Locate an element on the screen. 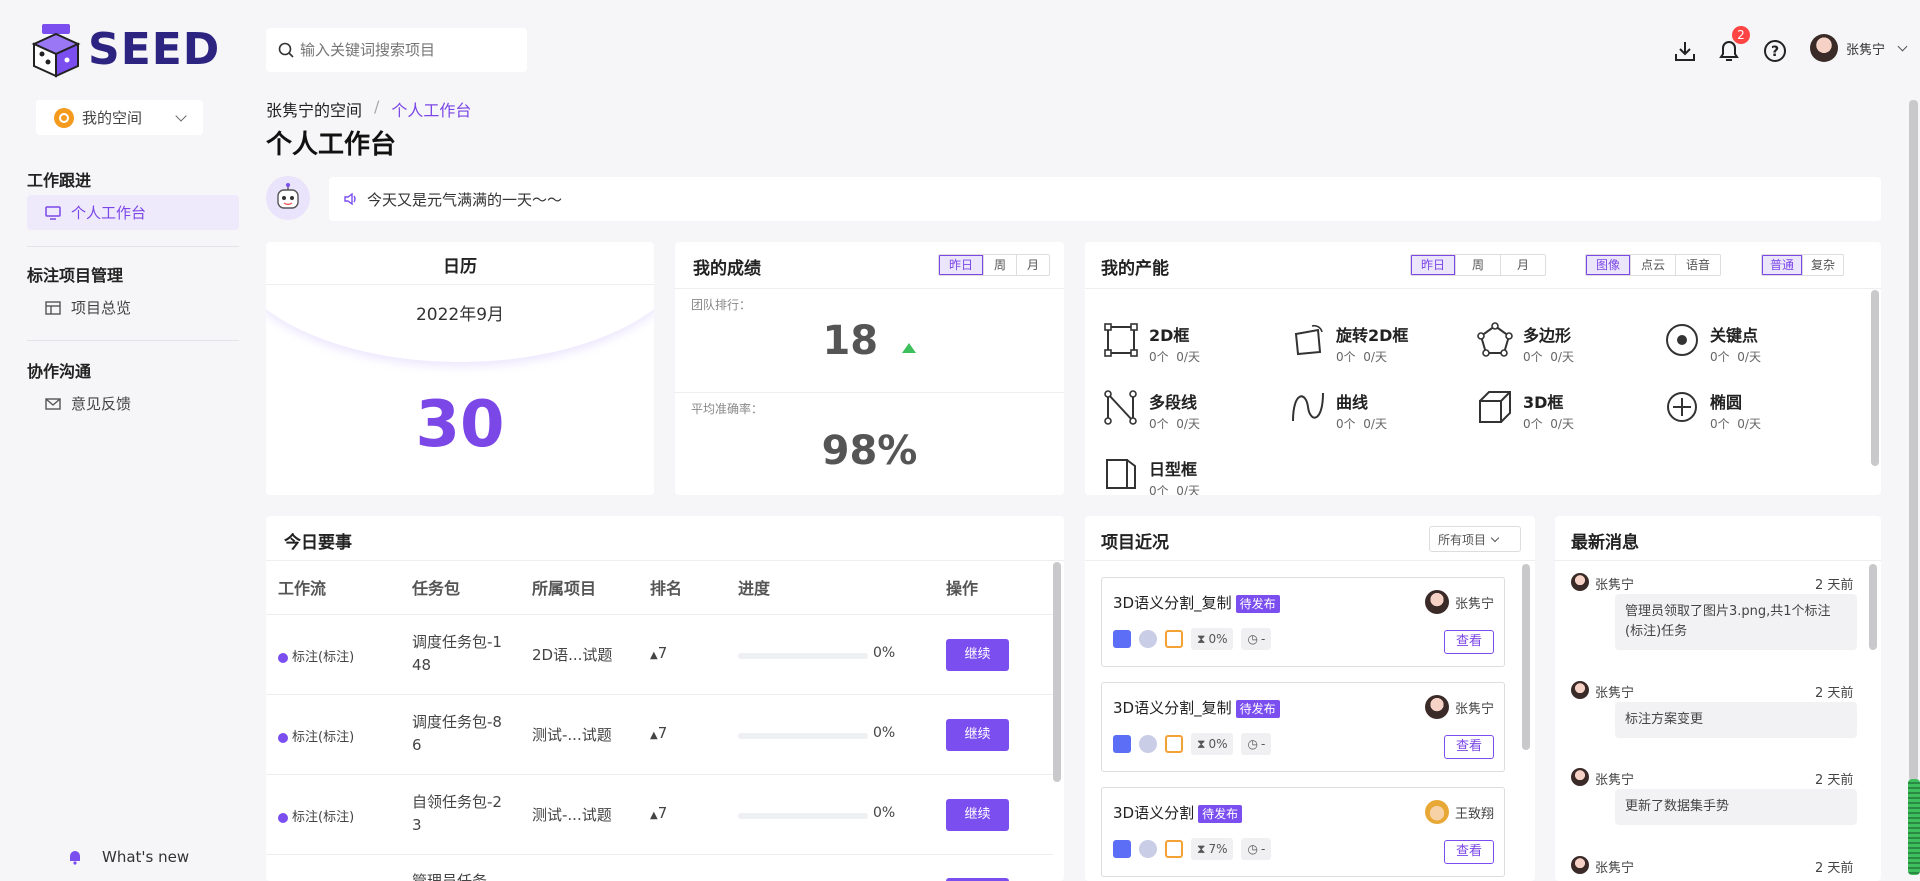 This screenshot has height=881, width=1920. robot-avatar is located at coordinates (288, 198).